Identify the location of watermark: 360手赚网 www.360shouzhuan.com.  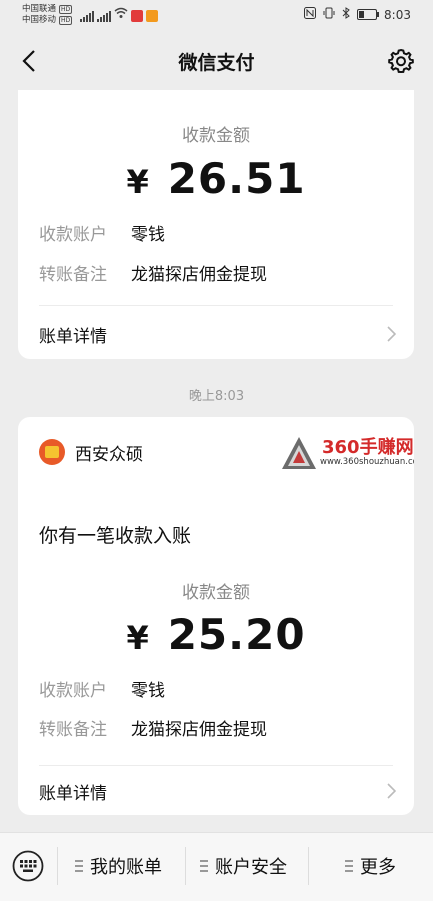
(347, 453).